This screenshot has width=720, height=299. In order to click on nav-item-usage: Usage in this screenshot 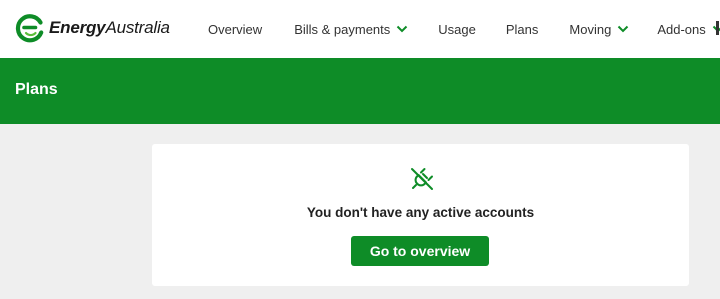, I will do `click(457, 29)`.